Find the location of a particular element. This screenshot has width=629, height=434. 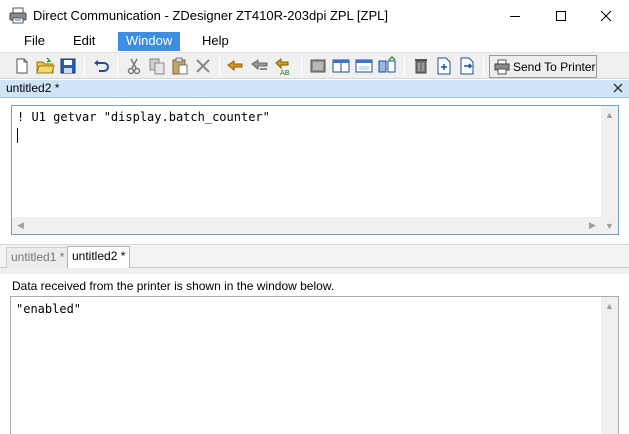

clear-icon is located at coordinates (421, 66).